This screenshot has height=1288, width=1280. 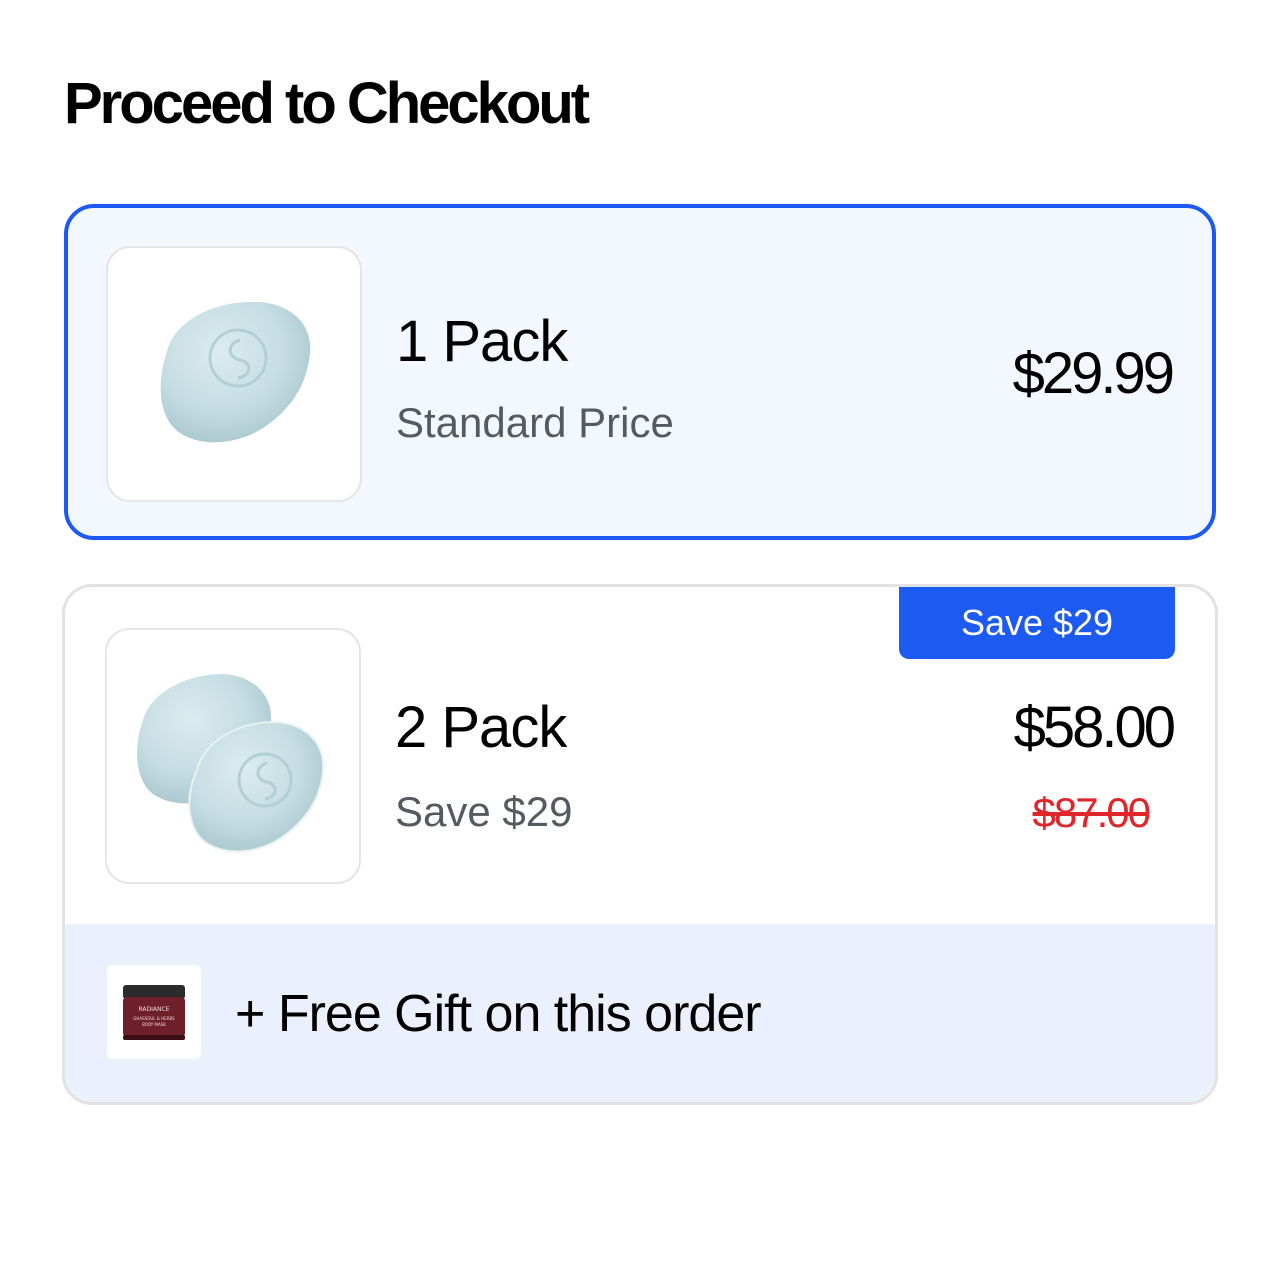 I want to click on save-badge: Save $29, so click(x=1037, y=623).